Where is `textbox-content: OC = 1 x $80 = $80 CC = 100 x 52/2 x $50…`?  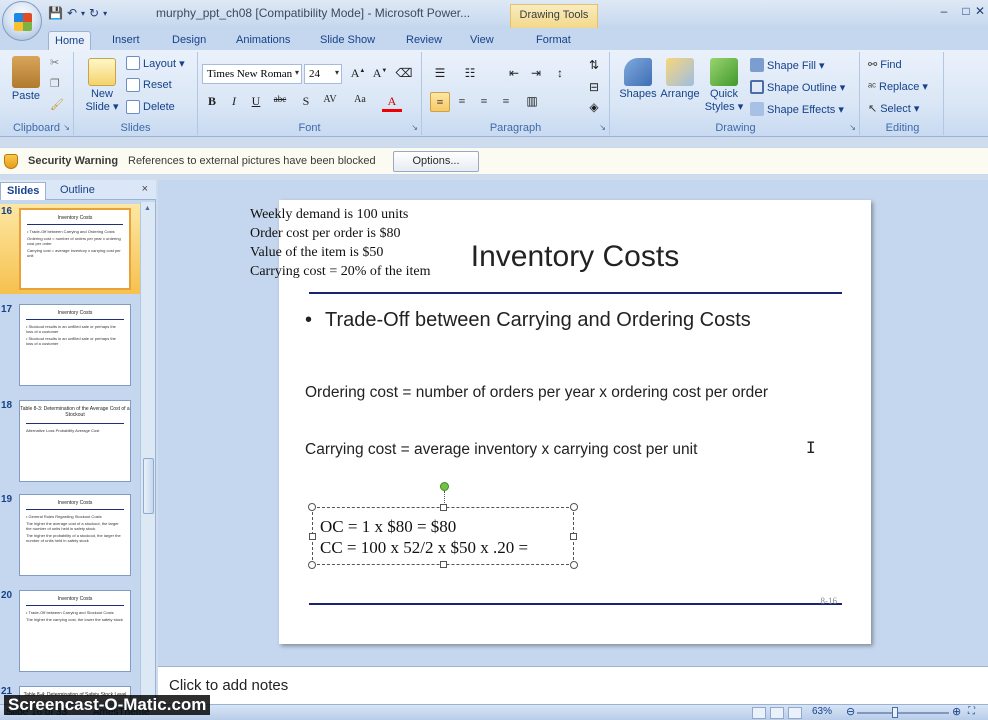
textbox-content: OC = 1 x $80 = $80 CC = 100 x 52/2 x $50… is located at coordinates (424, 537).